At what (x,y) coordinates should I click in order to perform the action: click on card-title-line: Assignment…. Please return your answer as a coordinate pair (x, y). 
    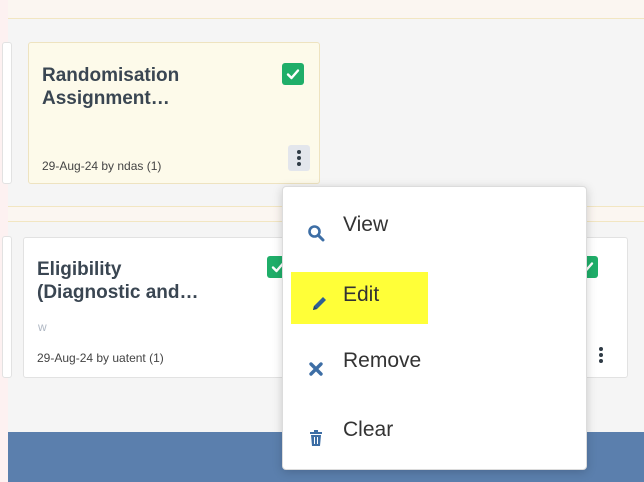
    Looking at the image, I should click on (106, 98).